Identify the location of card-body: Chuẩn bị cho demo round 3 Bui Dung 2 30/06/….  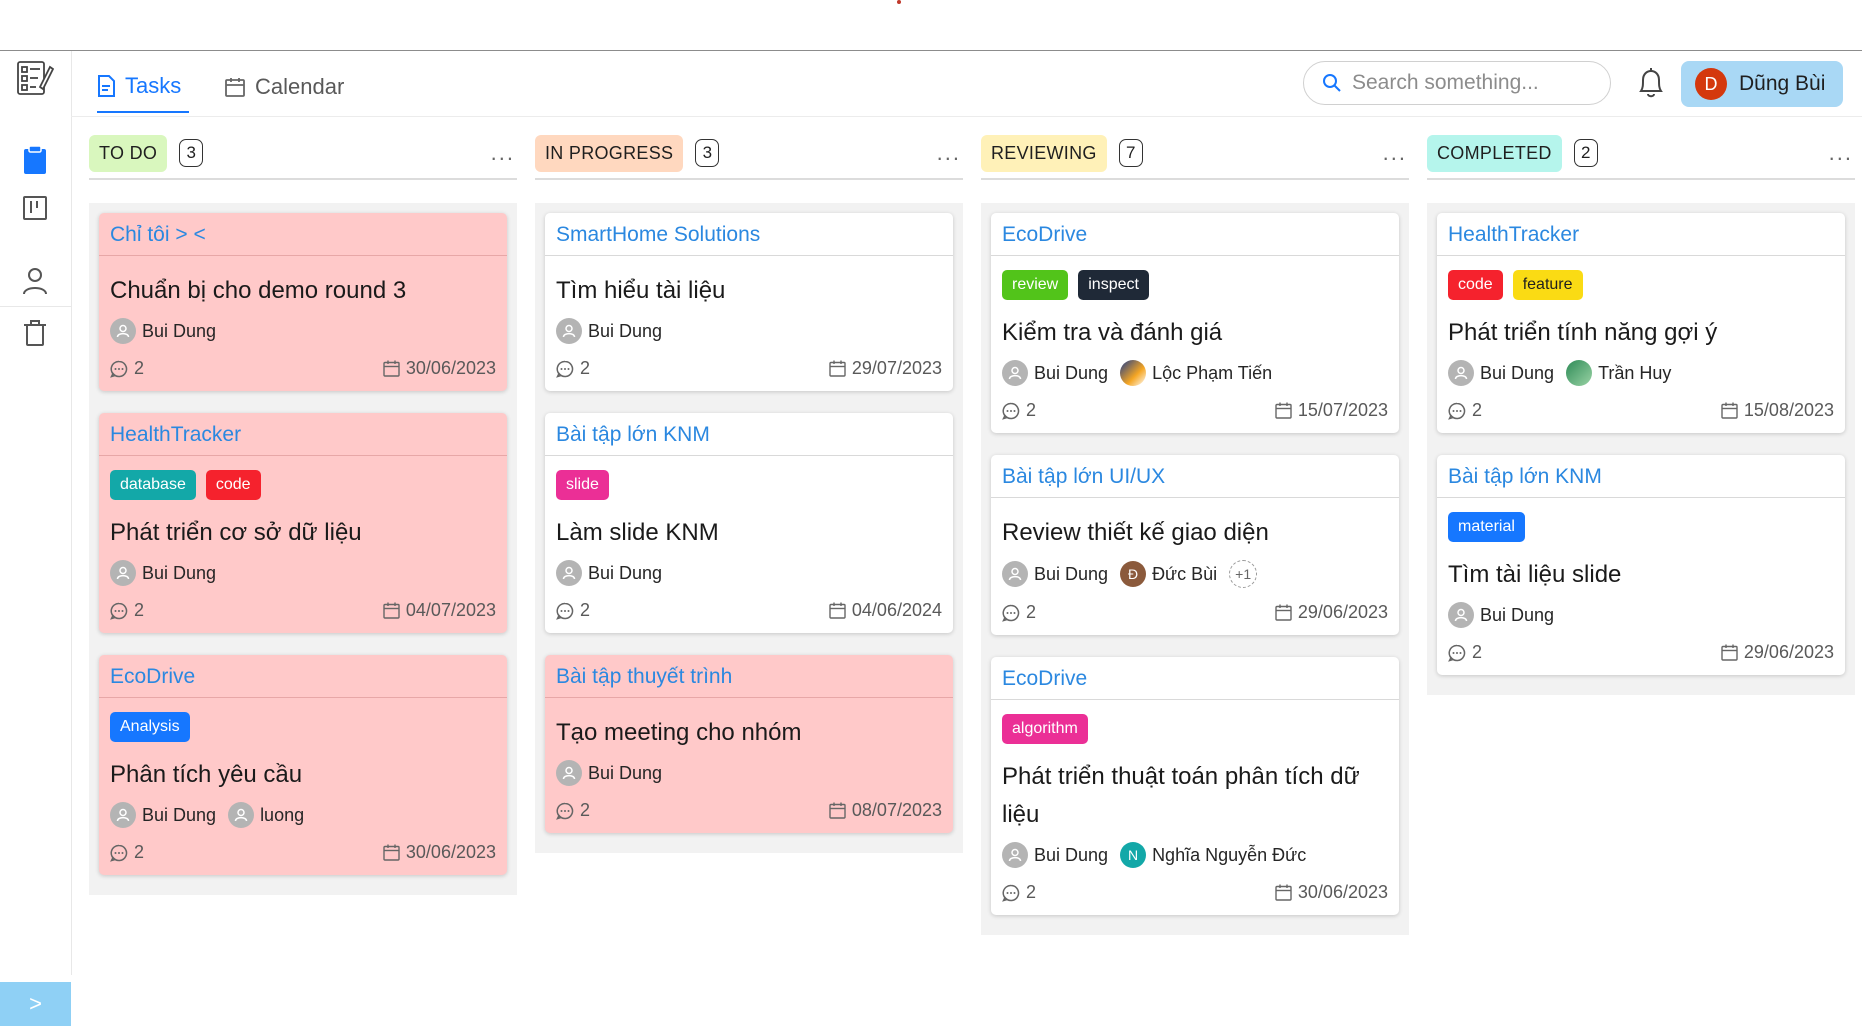
(303, 323).